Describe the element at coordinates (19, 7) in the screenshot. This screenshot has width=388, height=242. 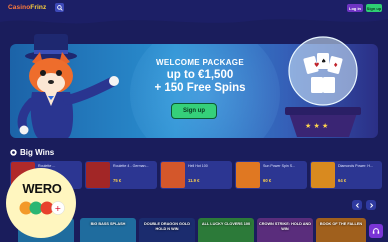
I see `logo-text-main: Casino` at that location.